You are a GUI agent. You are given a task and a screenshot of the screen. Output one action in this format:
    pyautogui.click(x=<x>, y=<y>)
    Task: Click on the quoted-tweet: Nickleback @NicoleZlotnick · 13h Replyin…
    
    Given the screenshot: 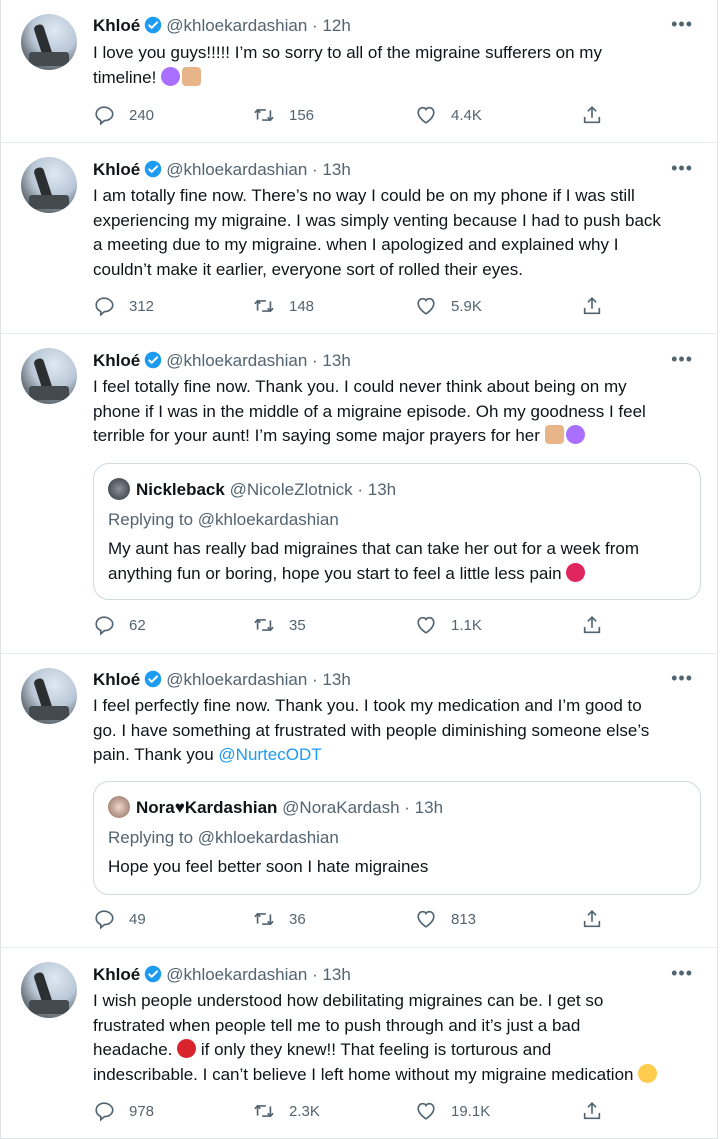 What is the action you would take?
    pyautogui.click(x=397, y=531)
    